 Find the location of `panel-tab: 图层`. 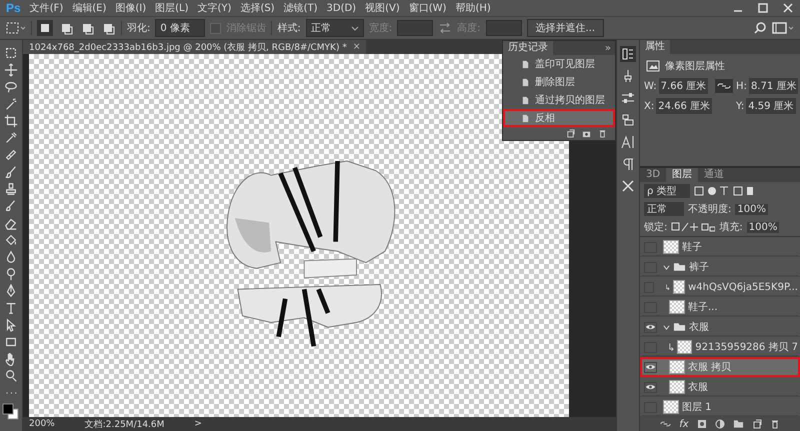

panel-tab: 图层 is located at coordinates (682, 175).